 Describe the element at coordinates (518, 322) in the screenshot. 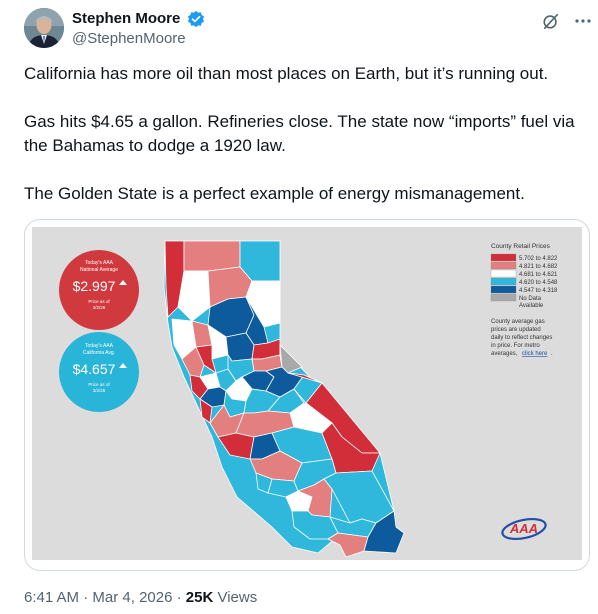

I see `legend-note-line: County average gas` at that location.